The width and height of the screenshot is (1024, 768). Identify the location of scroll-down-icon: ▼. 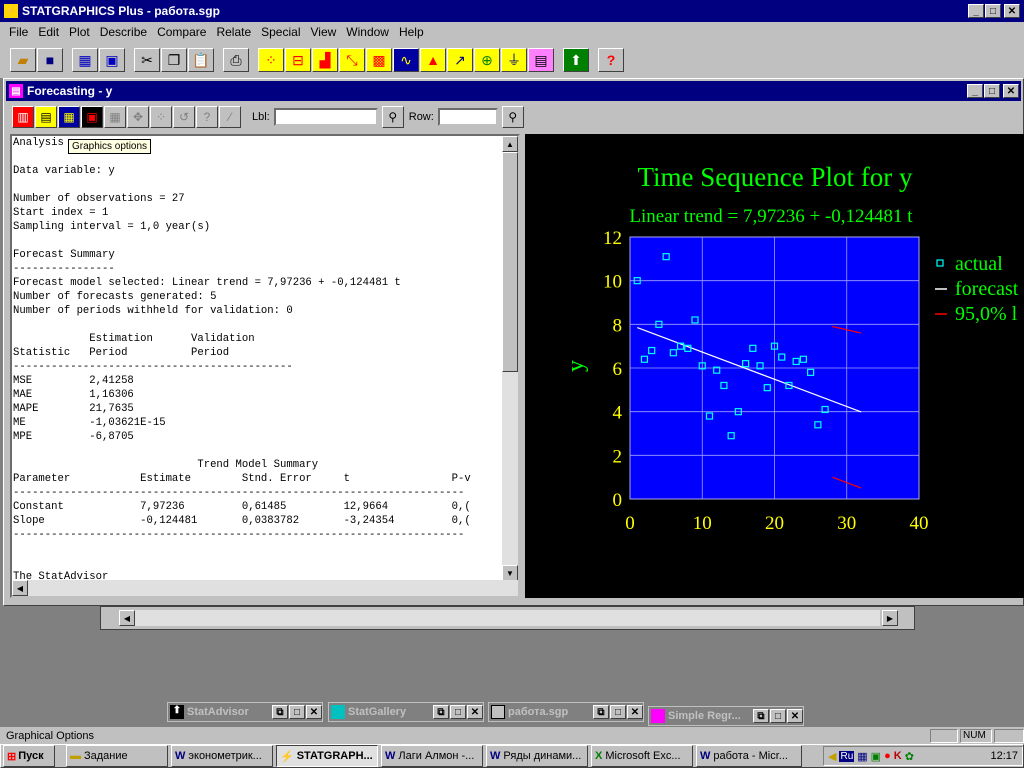
(510, 573).